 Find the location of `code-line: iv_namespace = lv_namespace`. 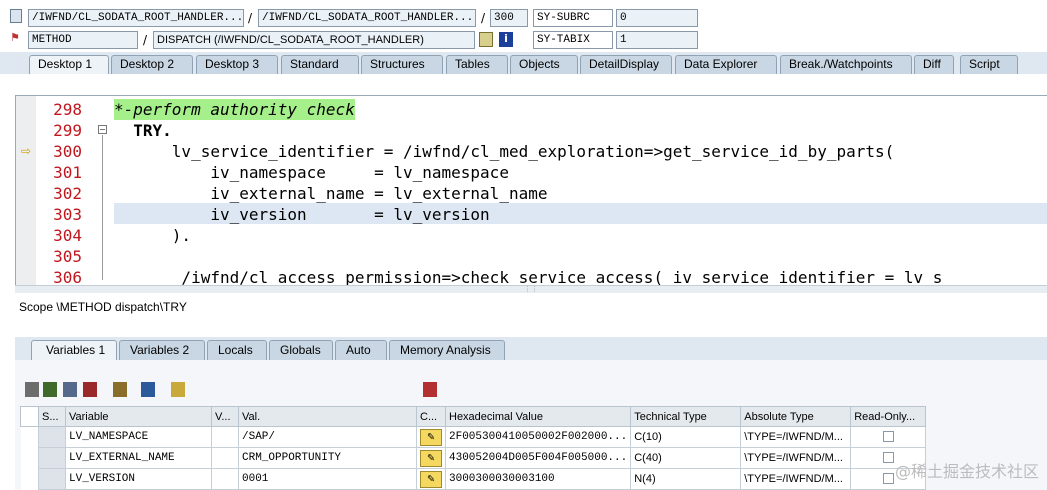

code-line: iv_namespace = lv_namespace is located at coordinates (311, 172).